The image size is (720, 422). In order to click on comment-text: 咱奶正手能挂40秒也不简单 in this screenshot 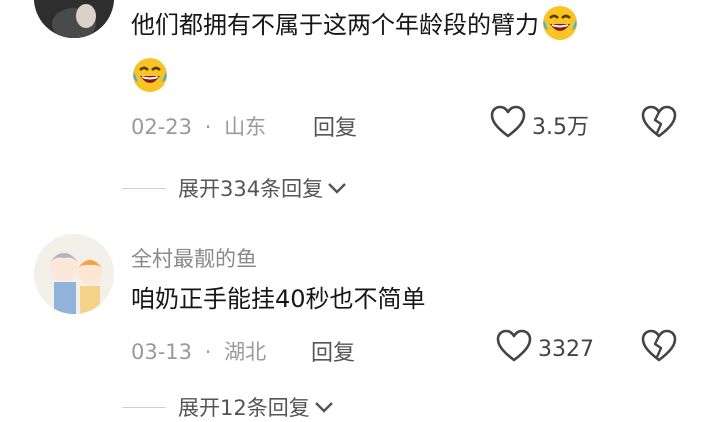, I will do `click(278, 299)`.